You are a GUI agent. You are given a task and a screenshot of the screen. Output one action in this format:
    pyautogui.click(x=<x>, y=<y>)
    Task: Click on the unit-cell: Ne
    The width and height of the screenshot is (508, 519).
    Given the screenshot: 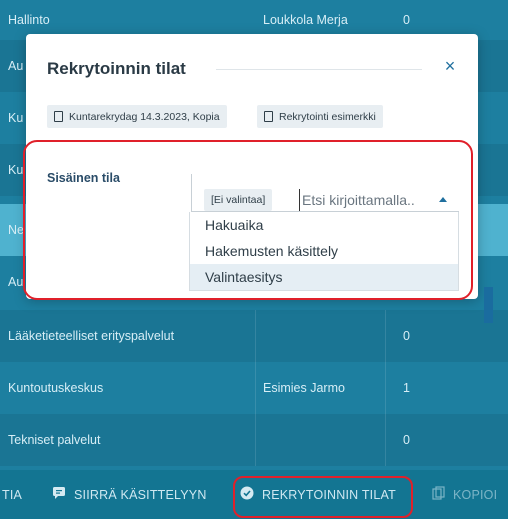 What is the action you would take?
    pyautogui.click(x=16, y=230)
    